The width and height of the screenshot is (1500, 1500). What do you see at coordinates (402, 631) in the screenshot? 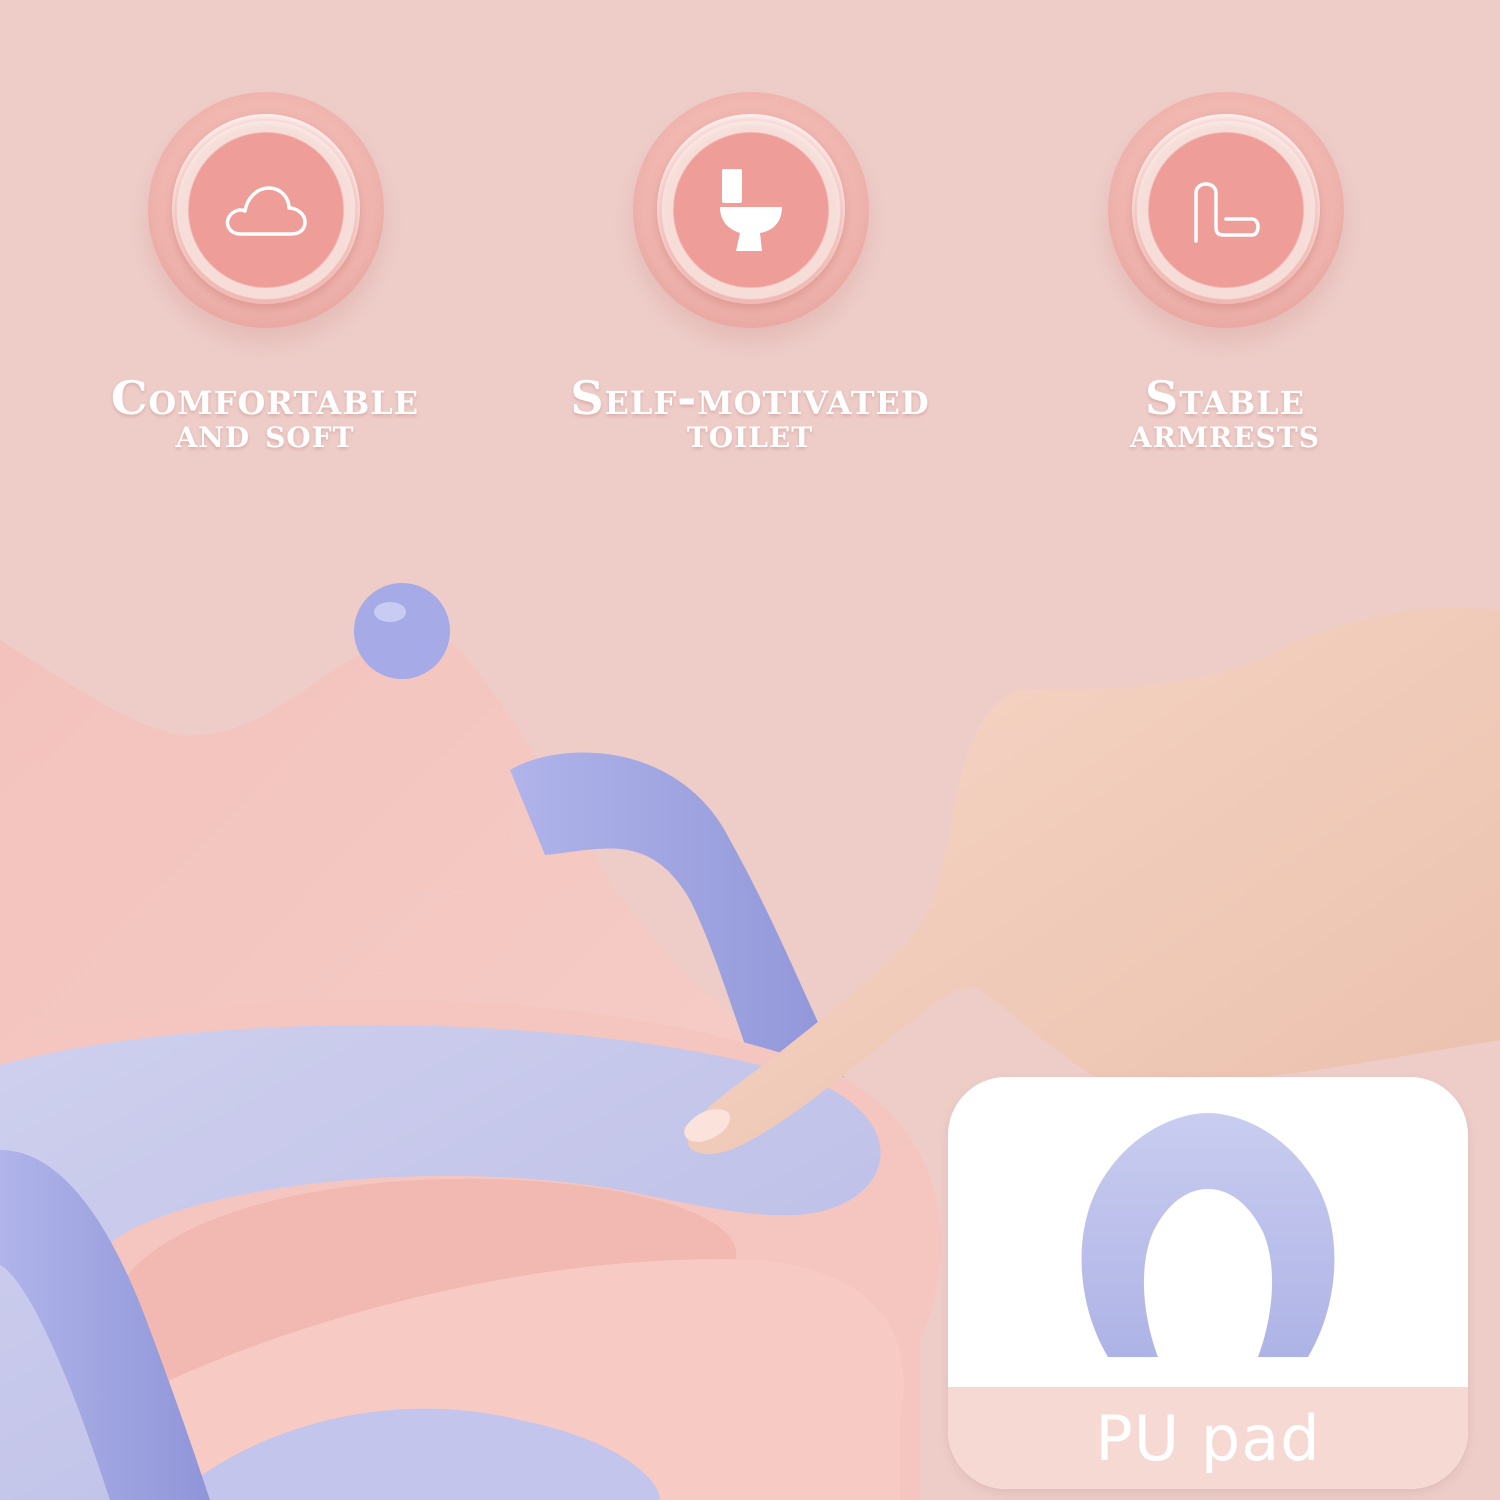
I see `crown-knob` at bounding box center [402, 631].